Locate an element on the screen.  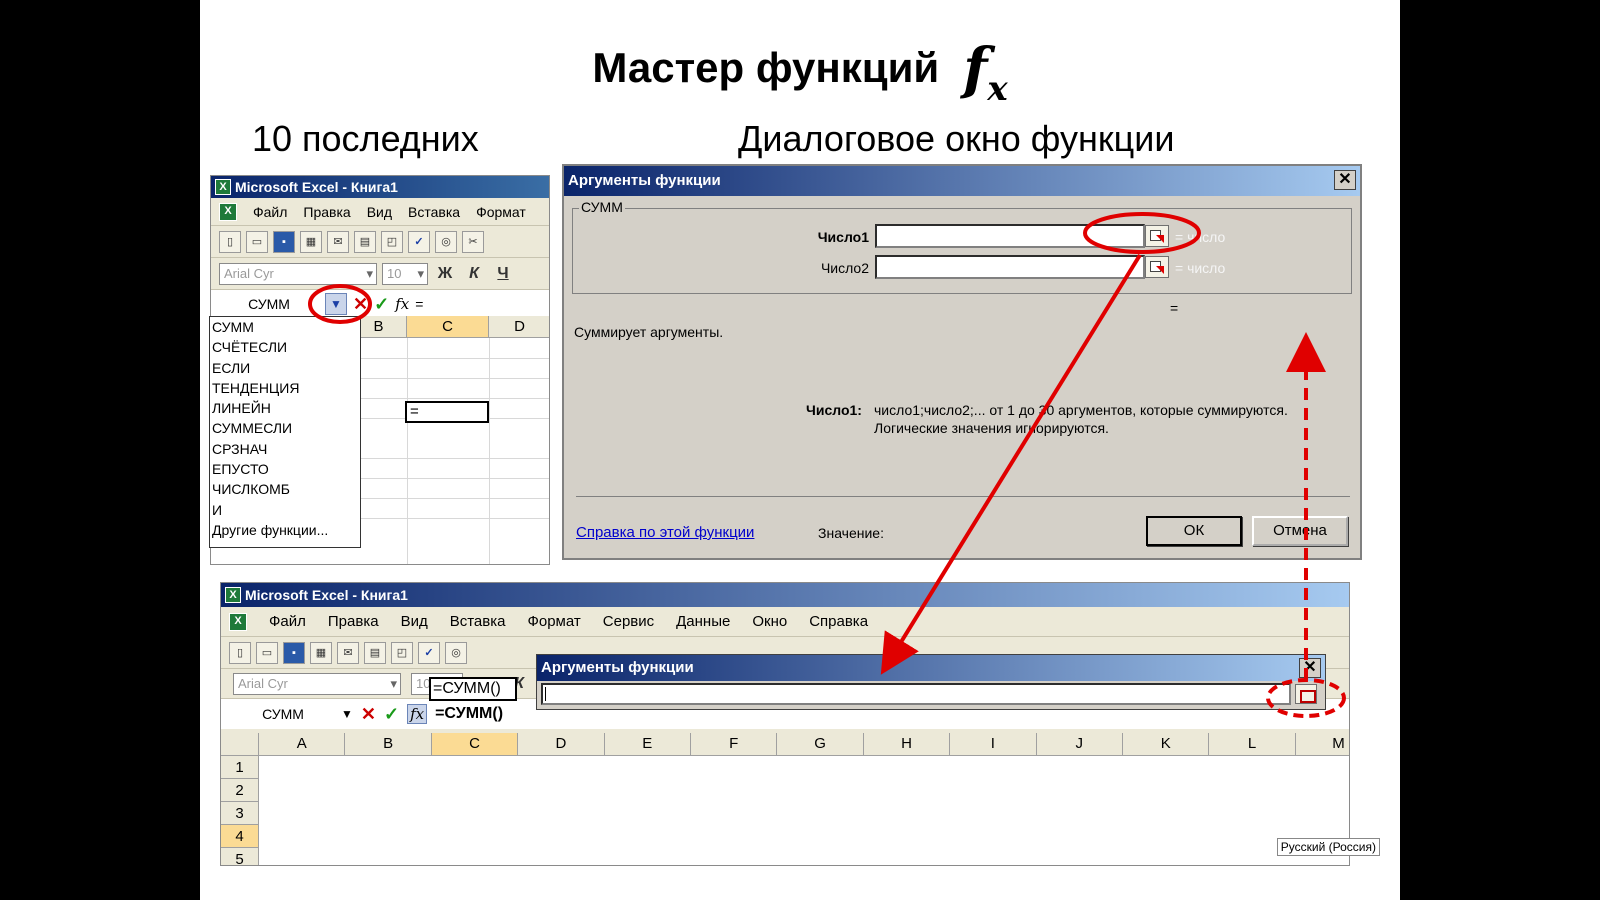
function-dropdown-button: ▼ is located at coordinates (336, 304).